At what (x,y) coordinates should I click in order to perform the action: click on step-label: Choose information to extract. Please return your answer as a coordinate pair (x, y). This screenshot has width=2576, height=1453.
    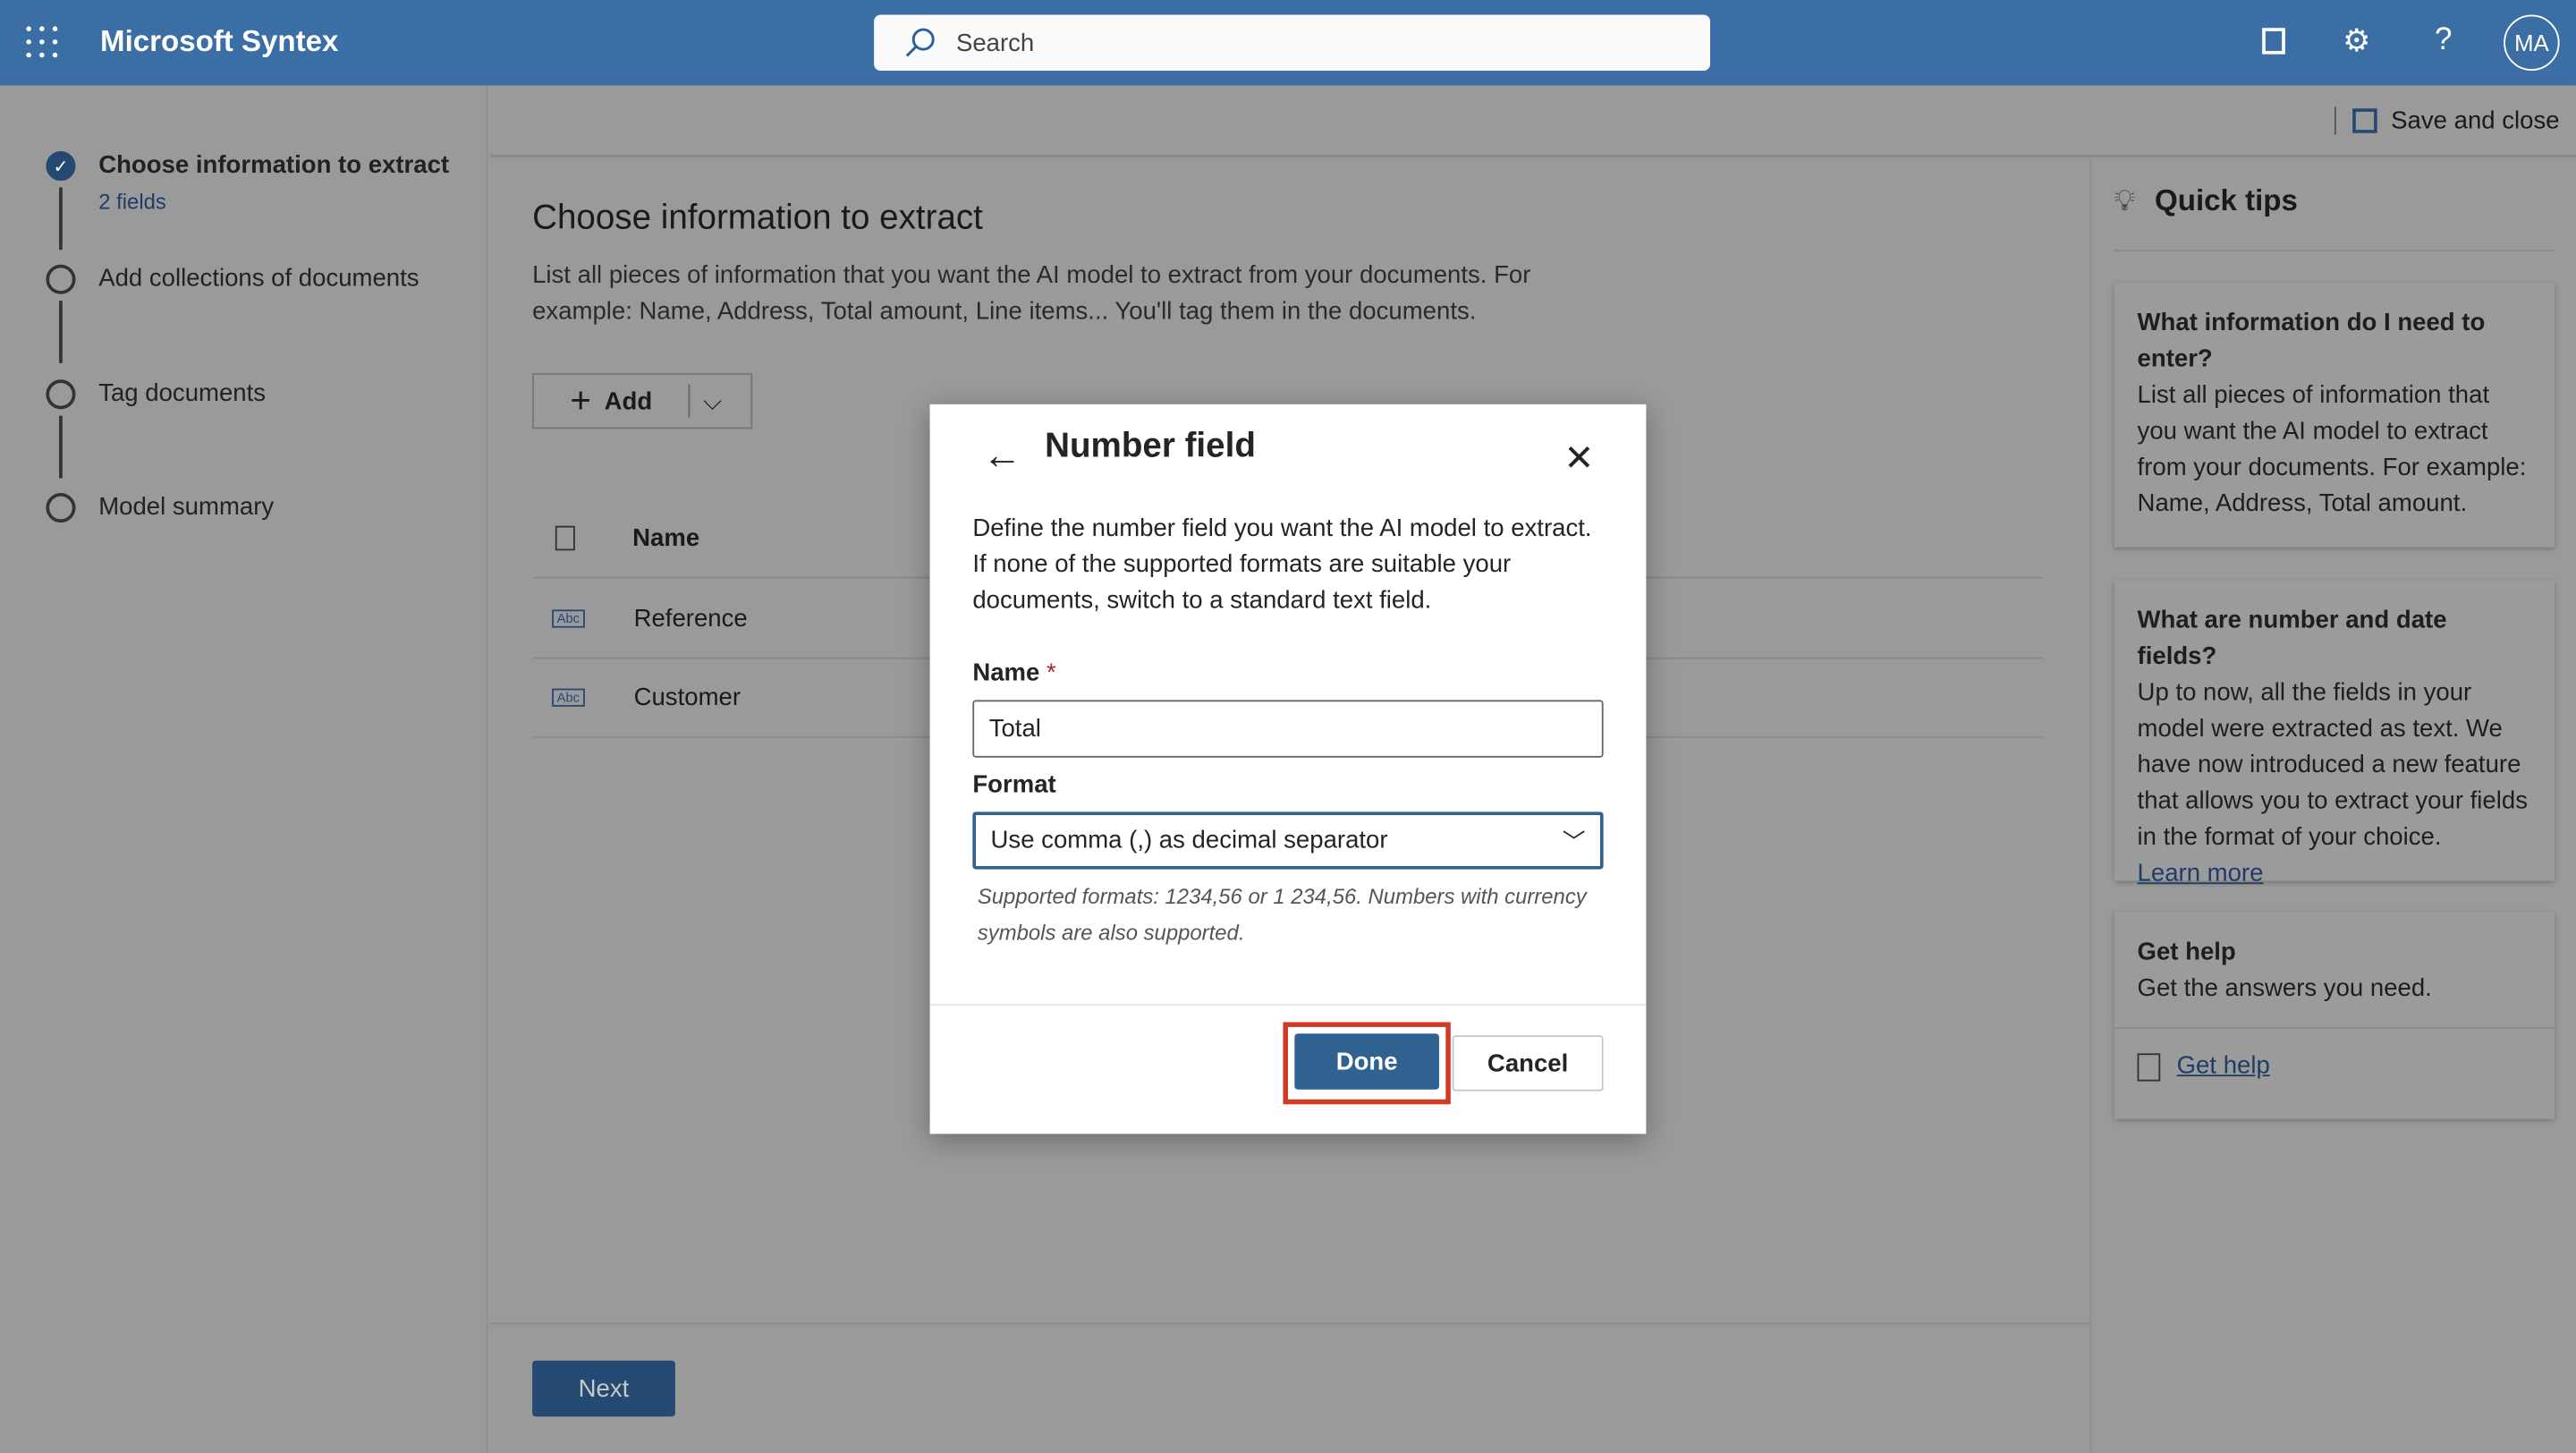
    Looking at the image, I should click on (274, 165).